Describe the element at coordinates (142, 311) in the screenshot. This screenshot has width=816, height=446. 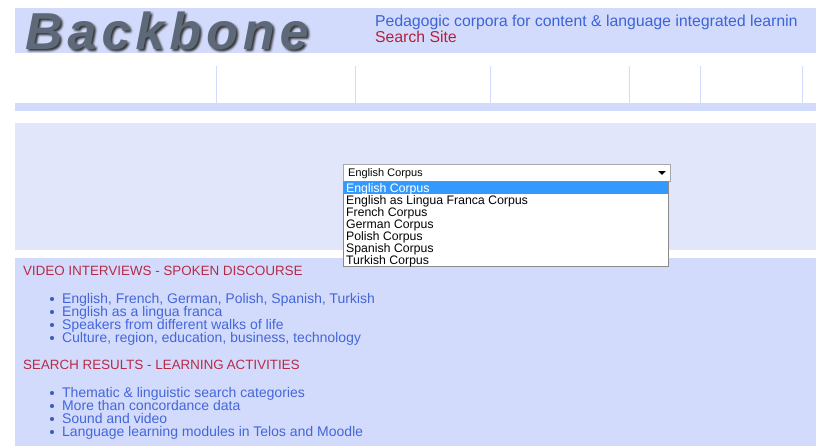
I see `list-item: English as a lingua franca` at that location.